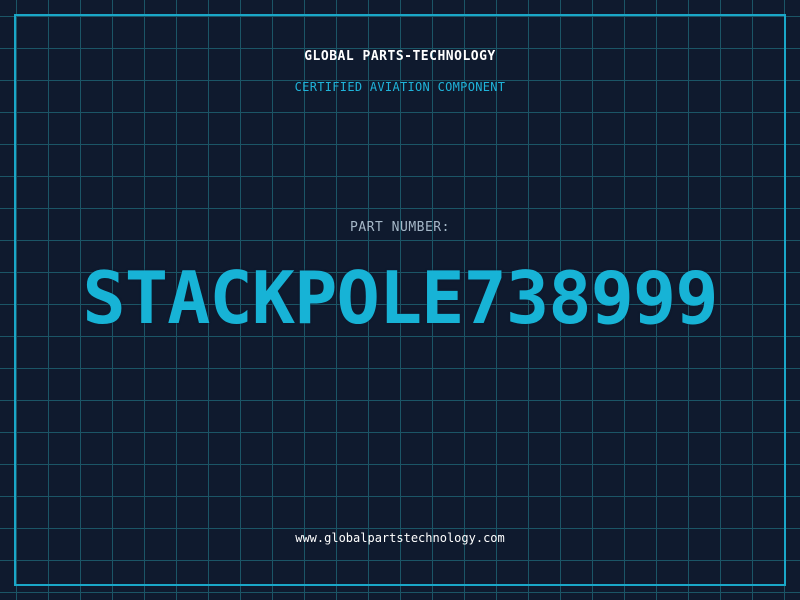 This screenshot has width=800, height=600. I want to click on part-number-value: STACKPOLE738999, so click(400, 298).